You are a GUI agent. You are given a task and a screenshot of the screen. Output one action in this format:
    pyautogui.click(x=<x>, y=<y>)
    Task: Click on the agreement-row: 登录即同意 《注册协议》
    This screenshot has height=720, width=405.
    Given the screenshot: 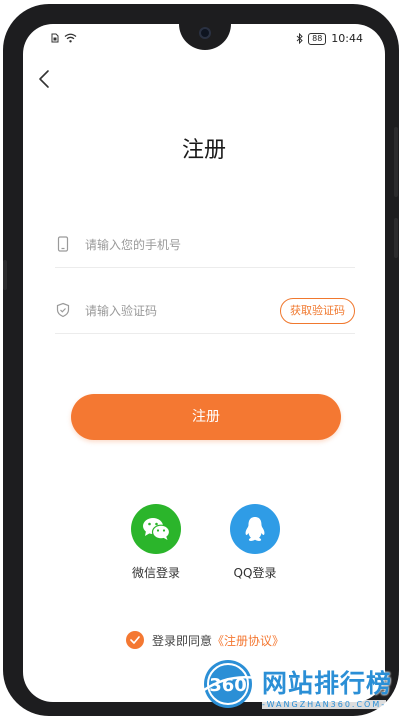 What is the action you would take?
    pyautogui.click(x=205, y=640)
    